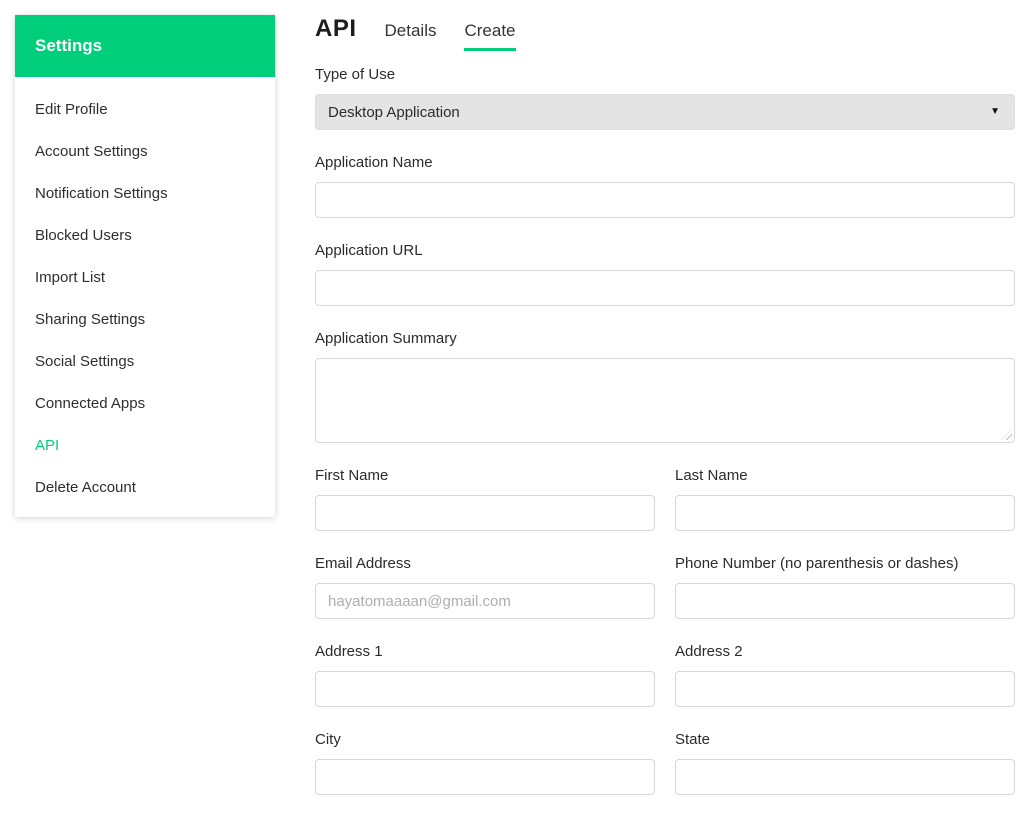 The image size is (1035, 818). Describe the element at coordinates (485, 689) in the screenshot. I see `address1-input` at that location.